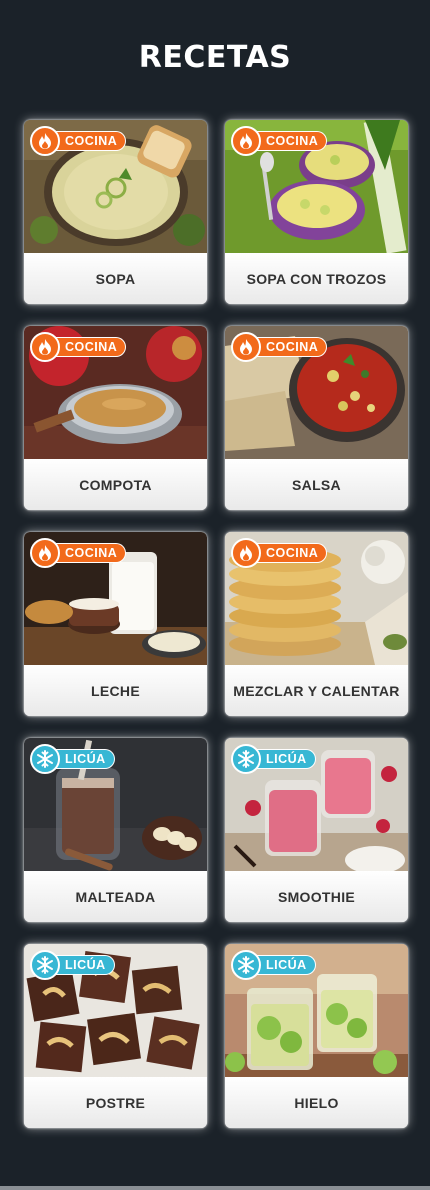 Image resolution: width=430 pixels, height=1190 pixels. I want to click on recipe-label: MEZCLAR Y CALENTAR, so click(316, 690).